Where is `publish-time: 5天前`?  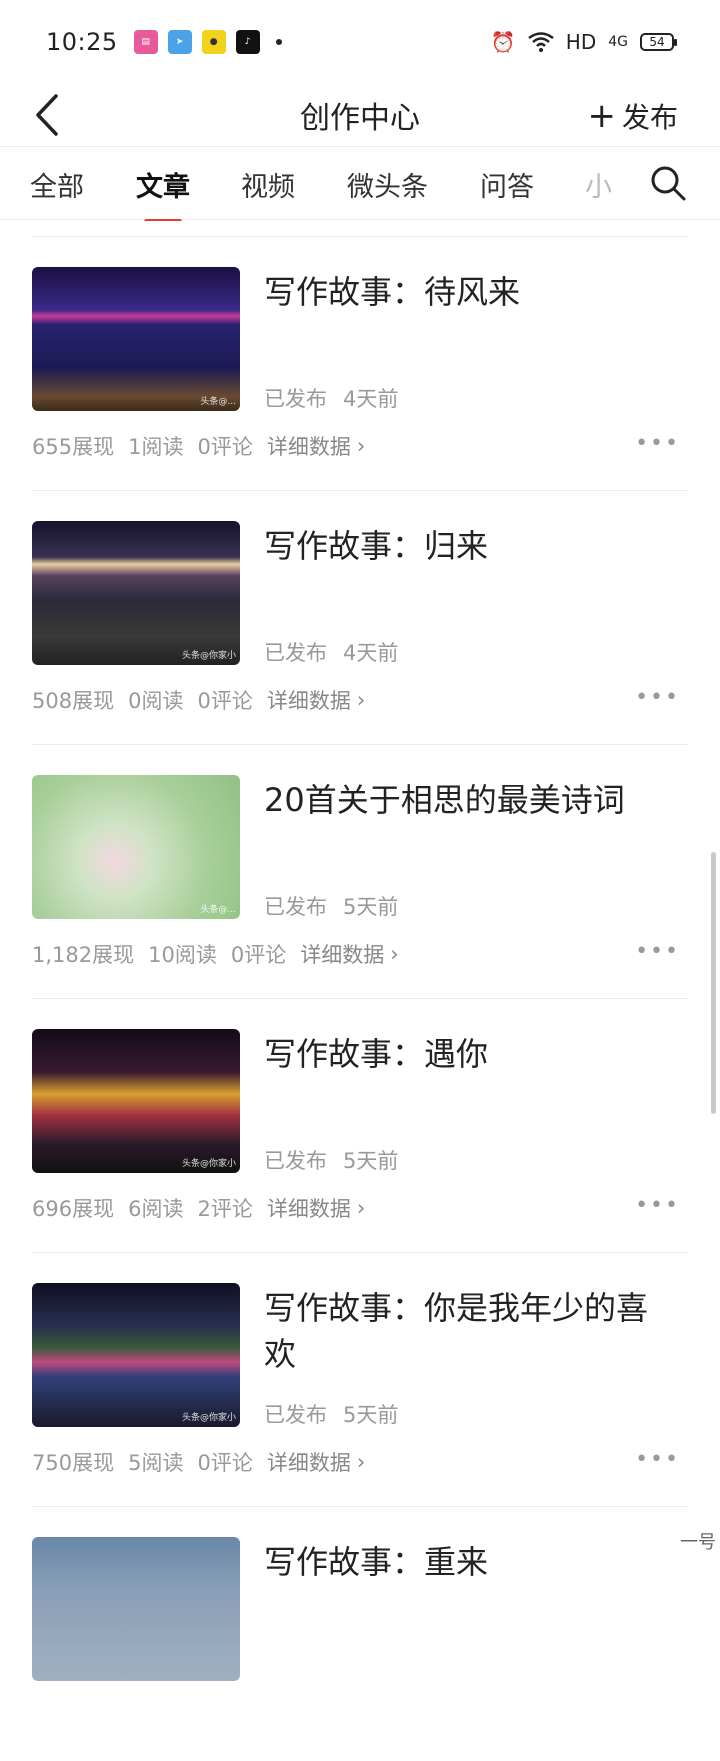 publish-time: 5天前 is located at coordinates (371, 1415).